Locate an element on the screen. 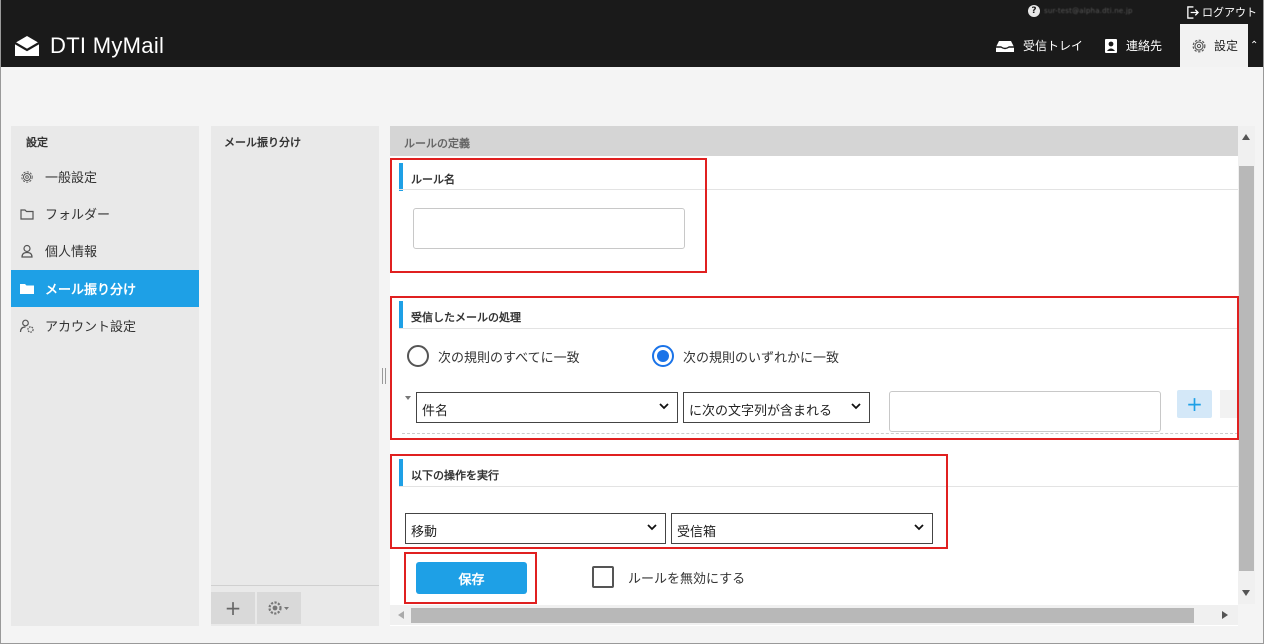 The image size is (1264, 644). add-rule-button: + is located at coordinates (1194, 404).